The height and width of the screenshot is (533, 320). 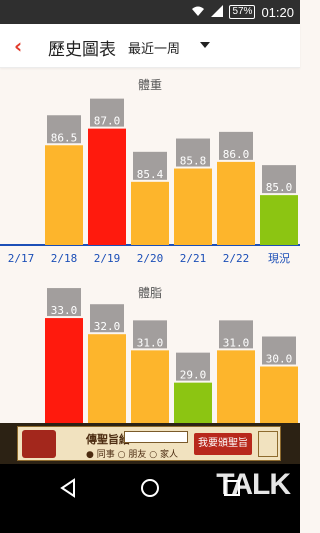 What do you see at coordinates (156, 437) in the screenshot?
I see `ad-name-input` at bounding box center [156, 437].